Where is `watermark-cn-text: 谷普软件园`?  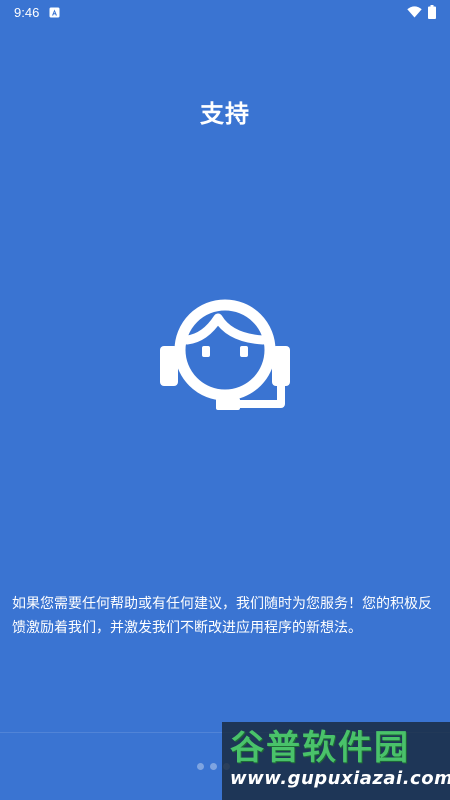
watermark-cn-text: 谷普软件园 is located at coordinates (320, 748).